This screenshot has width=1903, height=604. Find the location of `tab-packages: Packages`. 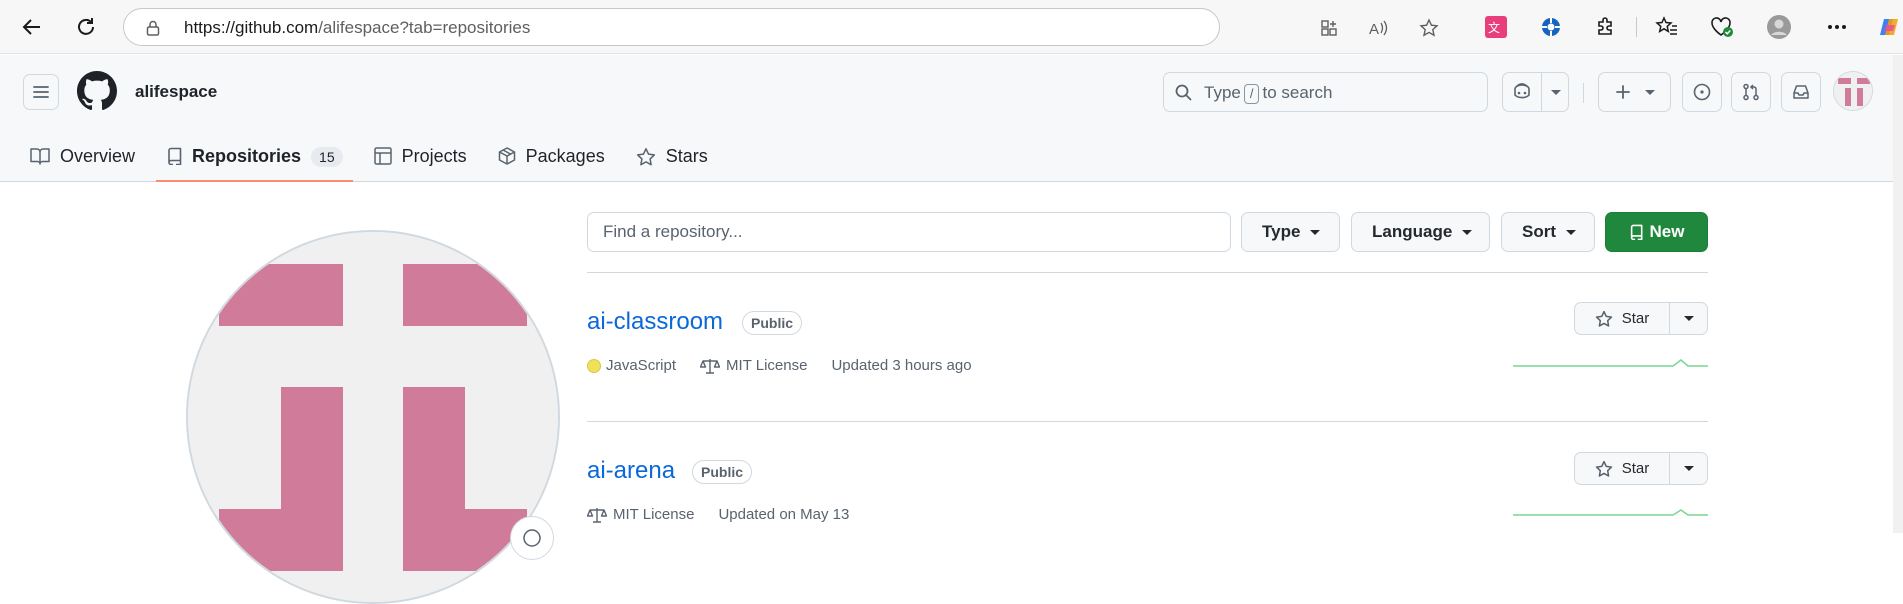

tab-packages: Packages is located at coordinates (551, 159).